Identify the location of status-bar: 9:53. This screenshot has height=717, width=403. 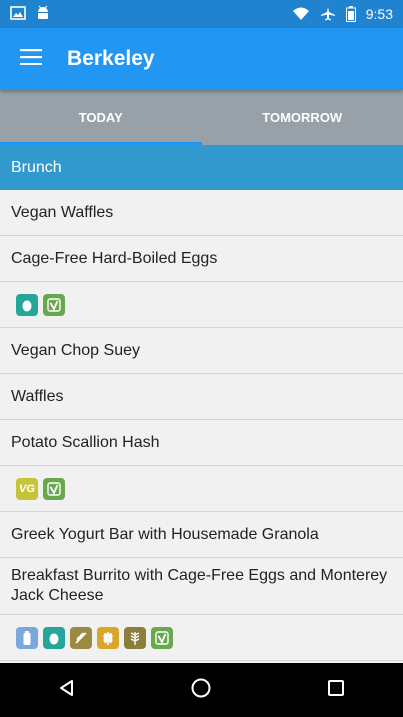
(201, 14).